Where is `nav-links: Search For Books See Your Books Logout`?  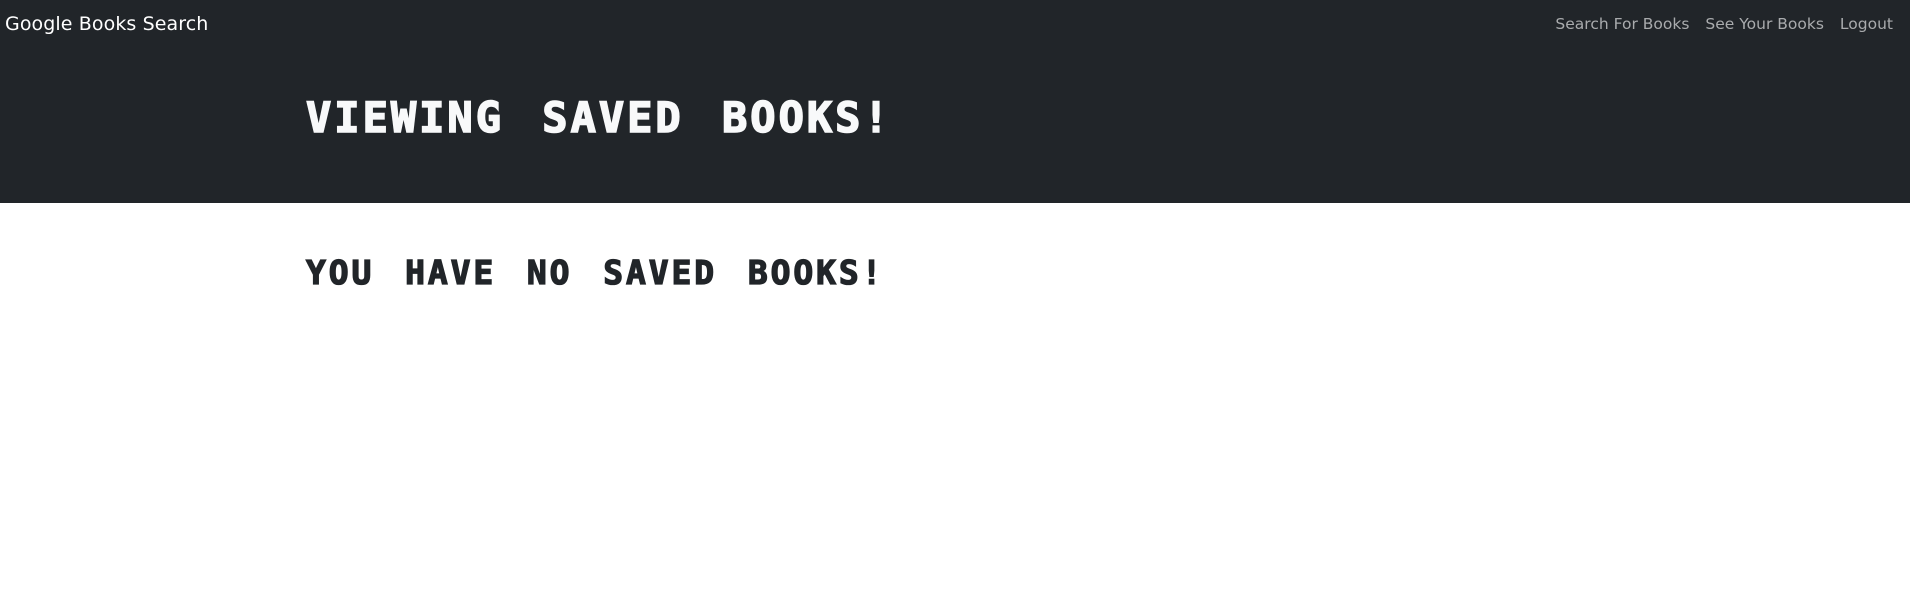
nav-links: Search For Books See Your Books Logout is located at coordinates (1724, 24).